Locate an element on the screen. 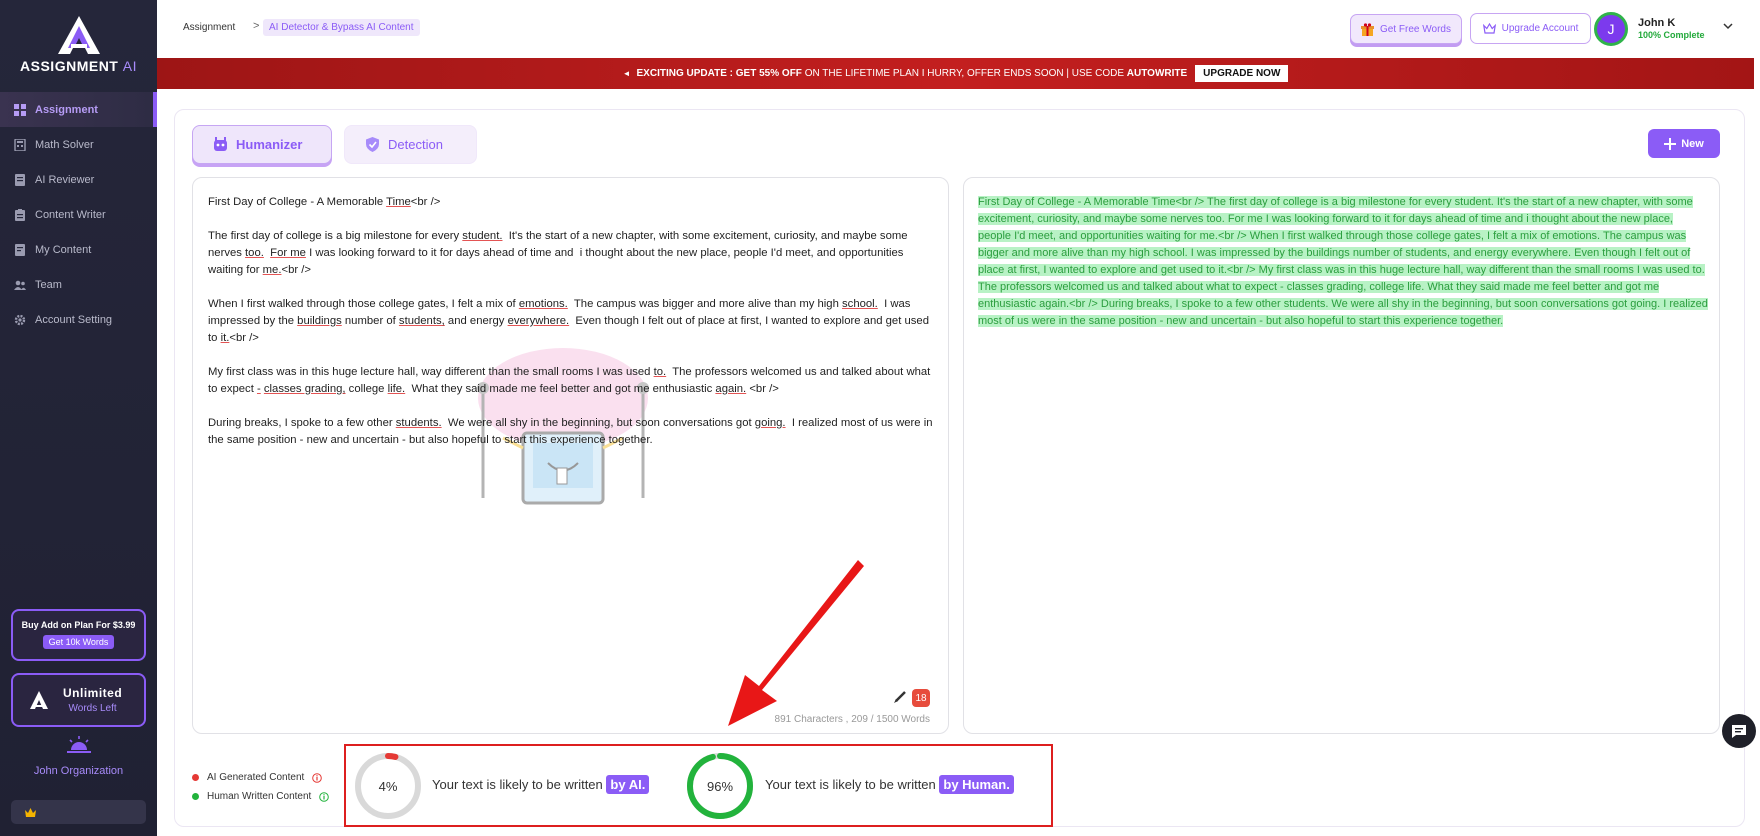  upgrade-now-button: UPGRADE NOW is located at coordinates (1242, 73).